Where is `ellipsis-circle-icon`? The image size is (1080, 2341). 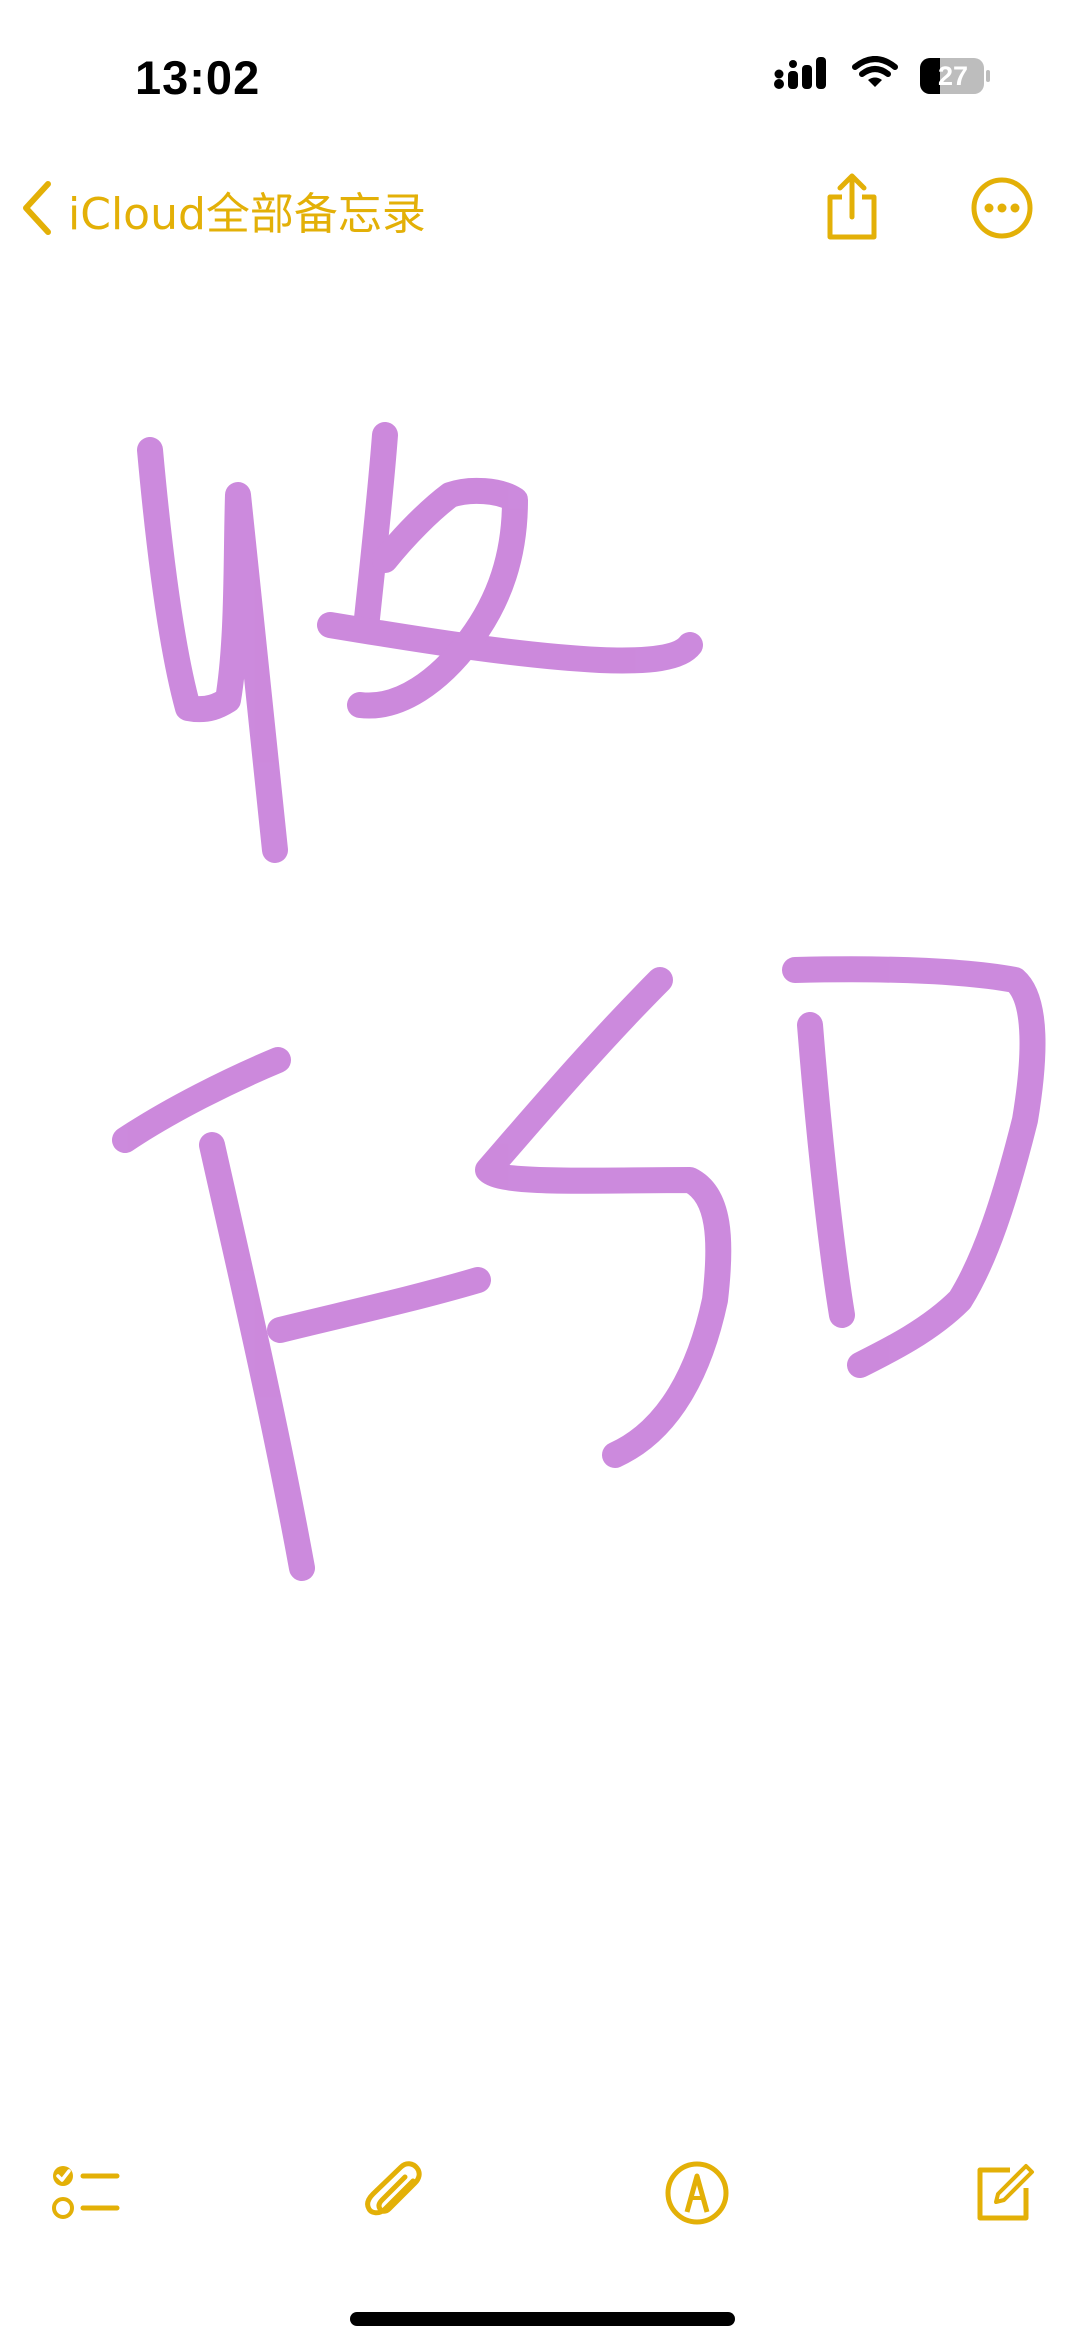 ellipsis-circle-icon is located at coordinates (1002, 210).